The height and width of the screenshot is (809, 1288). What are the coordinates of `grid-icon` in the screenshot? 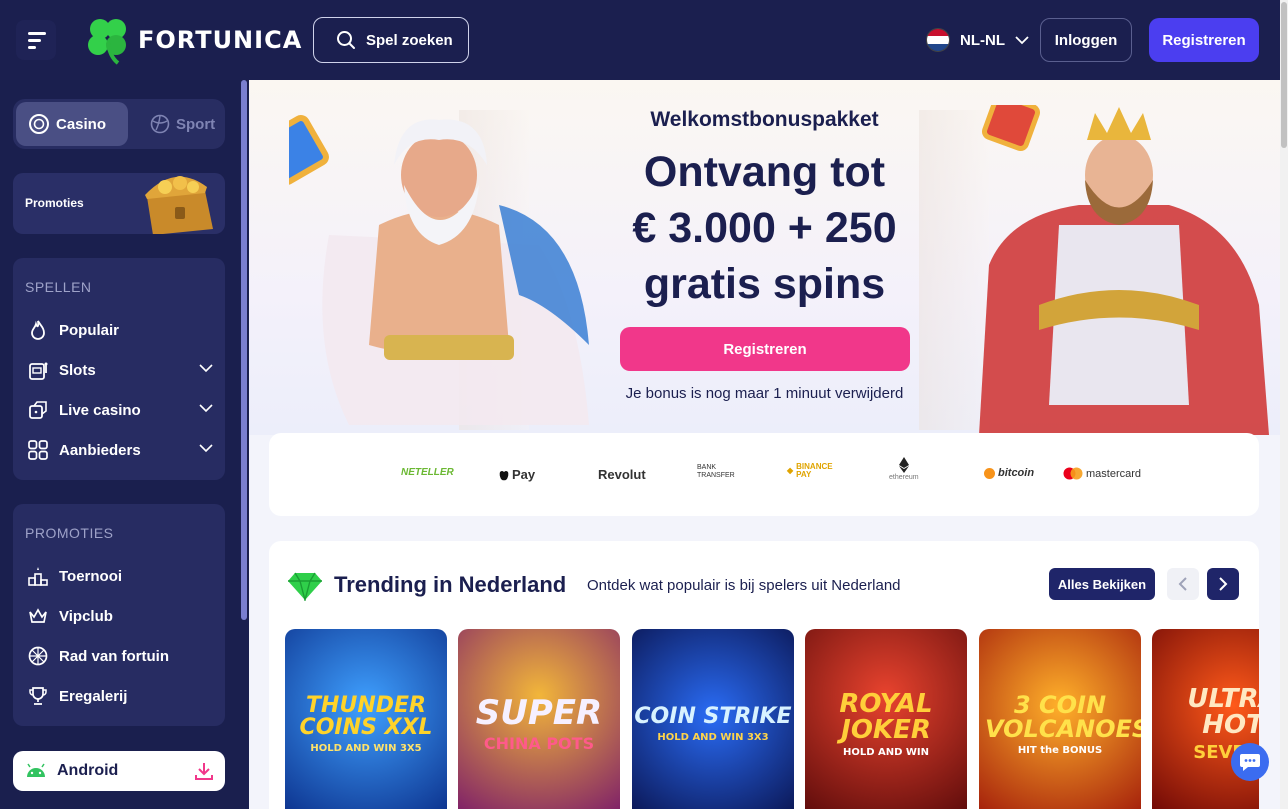 It's located at (38, 450).